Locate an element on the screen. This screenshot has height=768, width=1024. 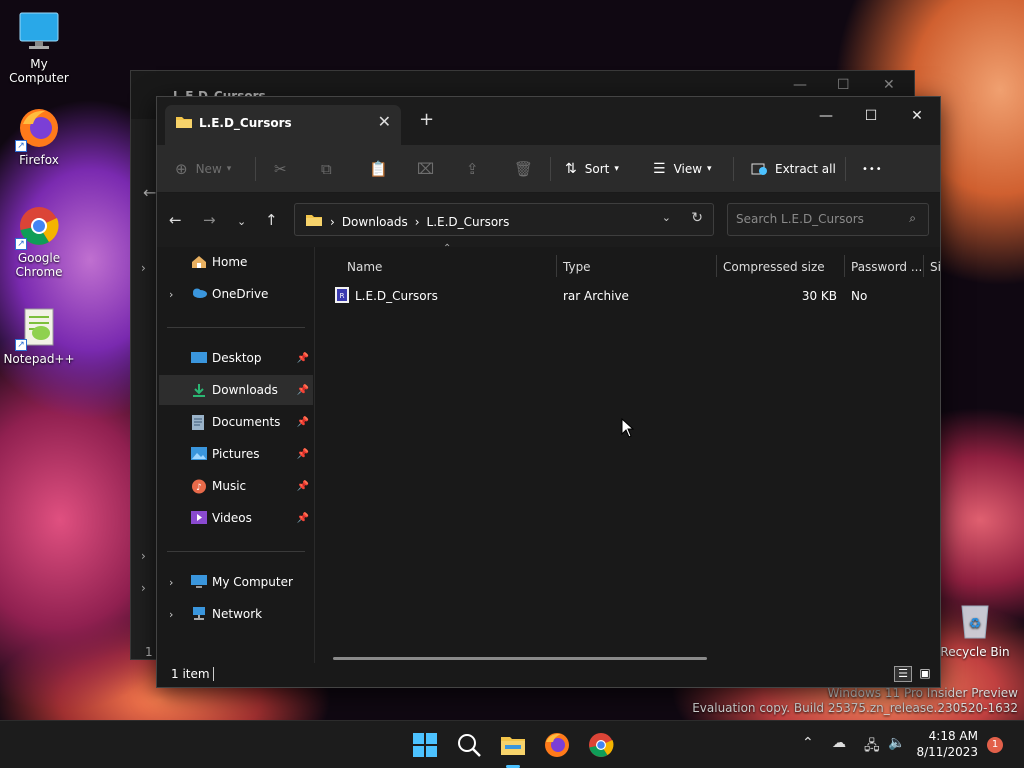
view-button: ☰ View ▾ is located at coordinates (682, 169).